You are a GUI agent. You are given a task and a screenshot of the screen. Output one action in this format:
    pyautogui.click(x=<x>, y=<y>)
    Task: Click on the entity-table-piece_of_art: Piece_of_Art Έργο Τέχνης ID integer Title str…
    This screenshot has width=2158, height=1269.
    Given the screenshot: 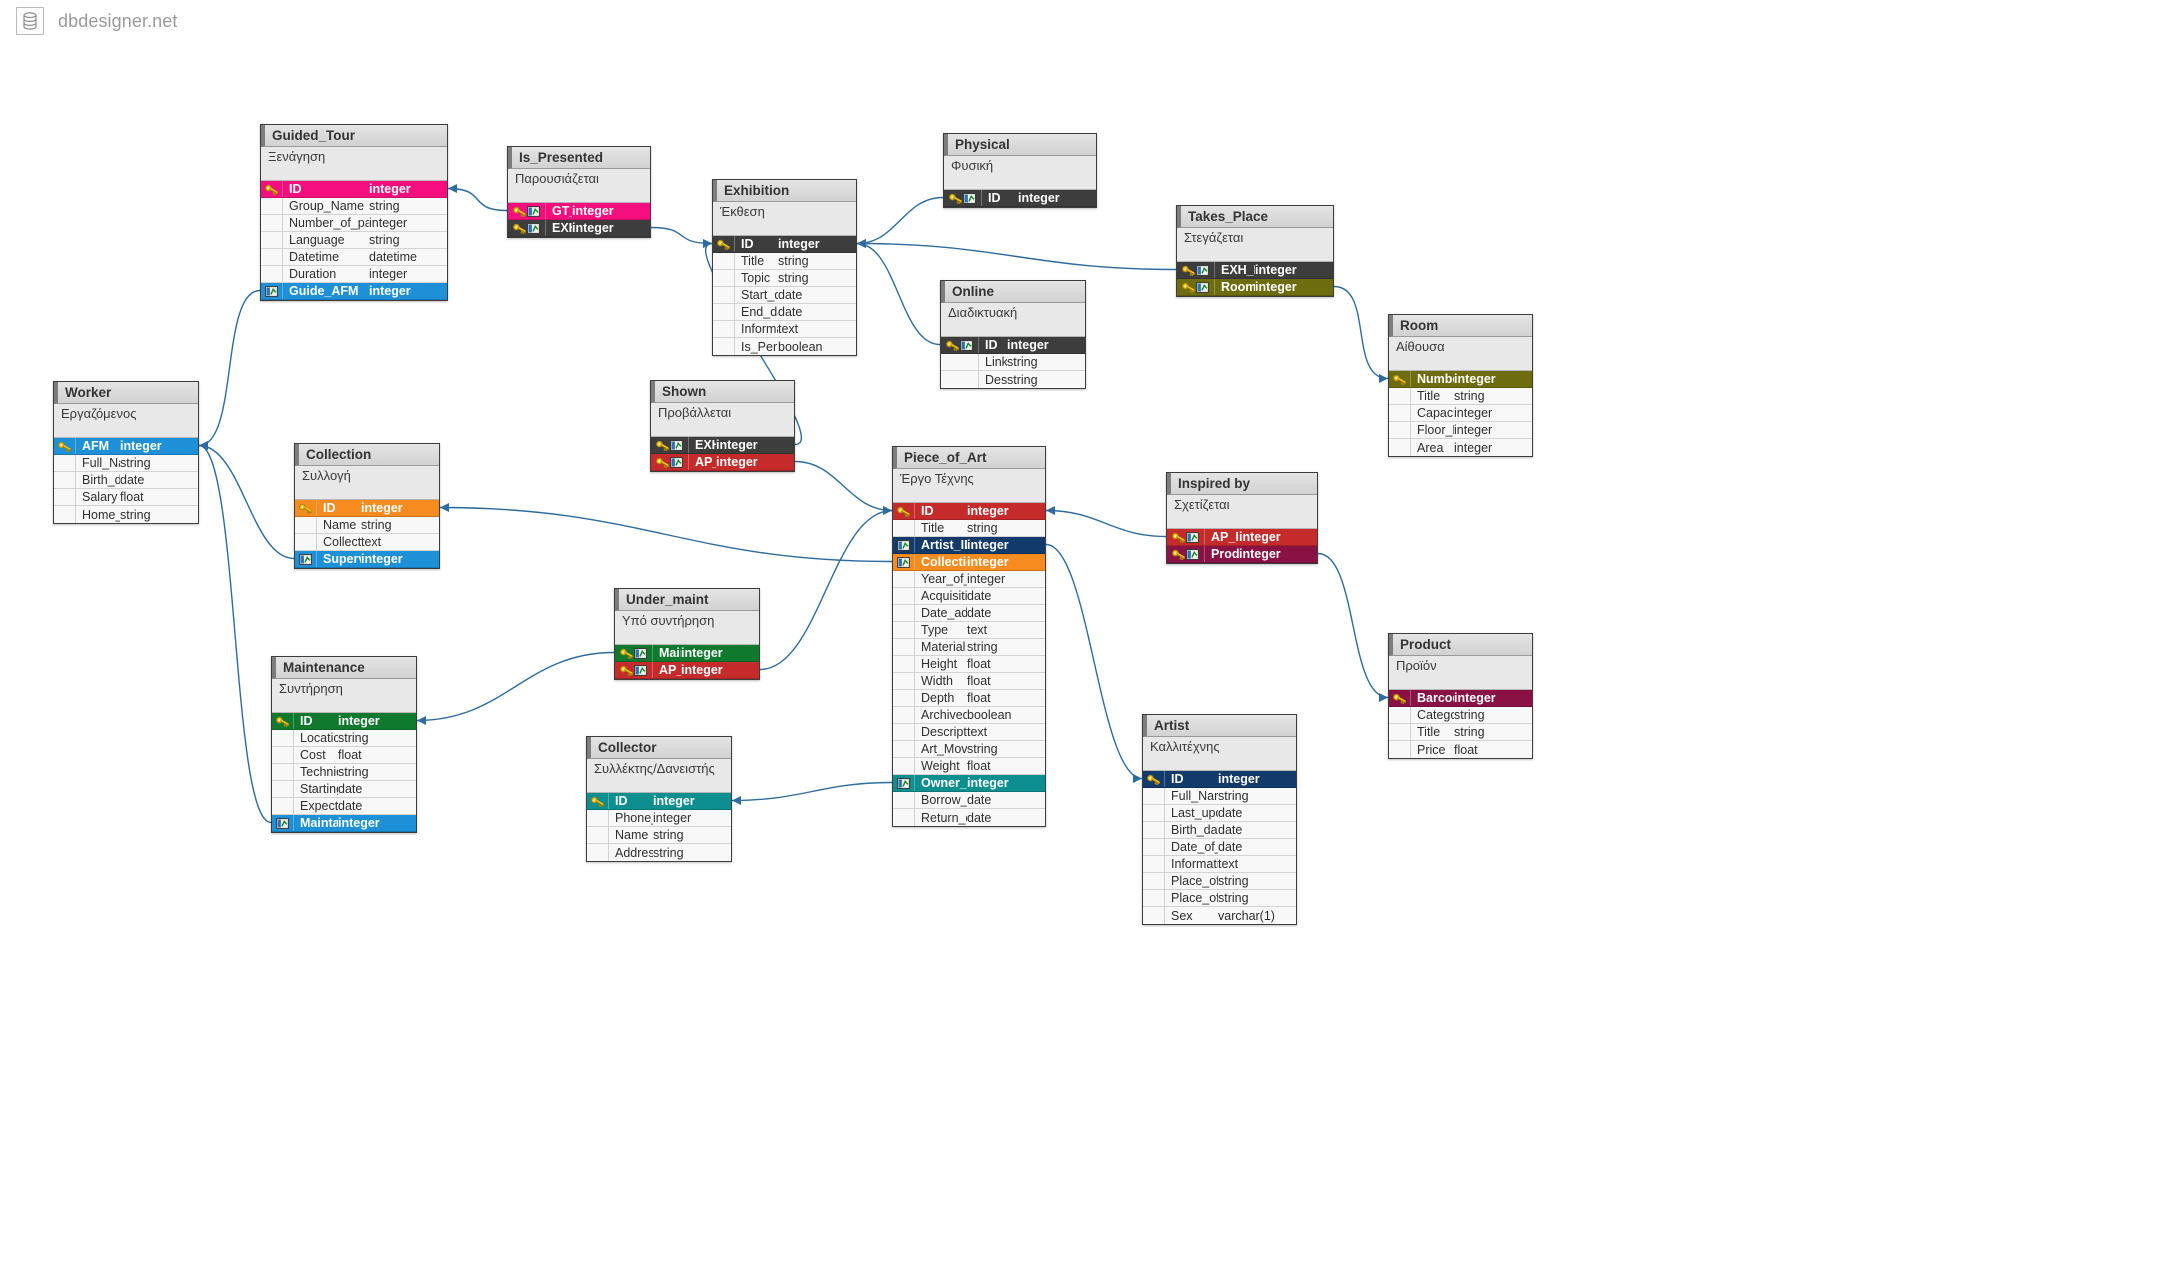 What is the action you would take?
    pyautogui.click(x=969, y=636)
    